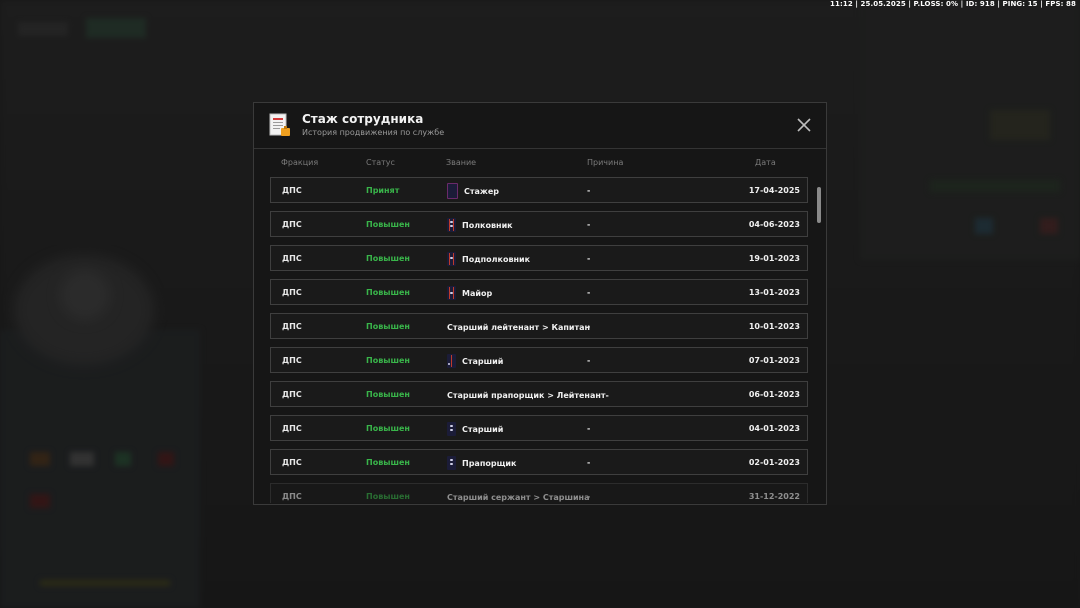 Image resolution: width=1080 pixels, height=608 pixels. What do you see at coordinates (819, 205) in the screenshot?
I see `list-scrollbar` at bounding box center [819, 205].